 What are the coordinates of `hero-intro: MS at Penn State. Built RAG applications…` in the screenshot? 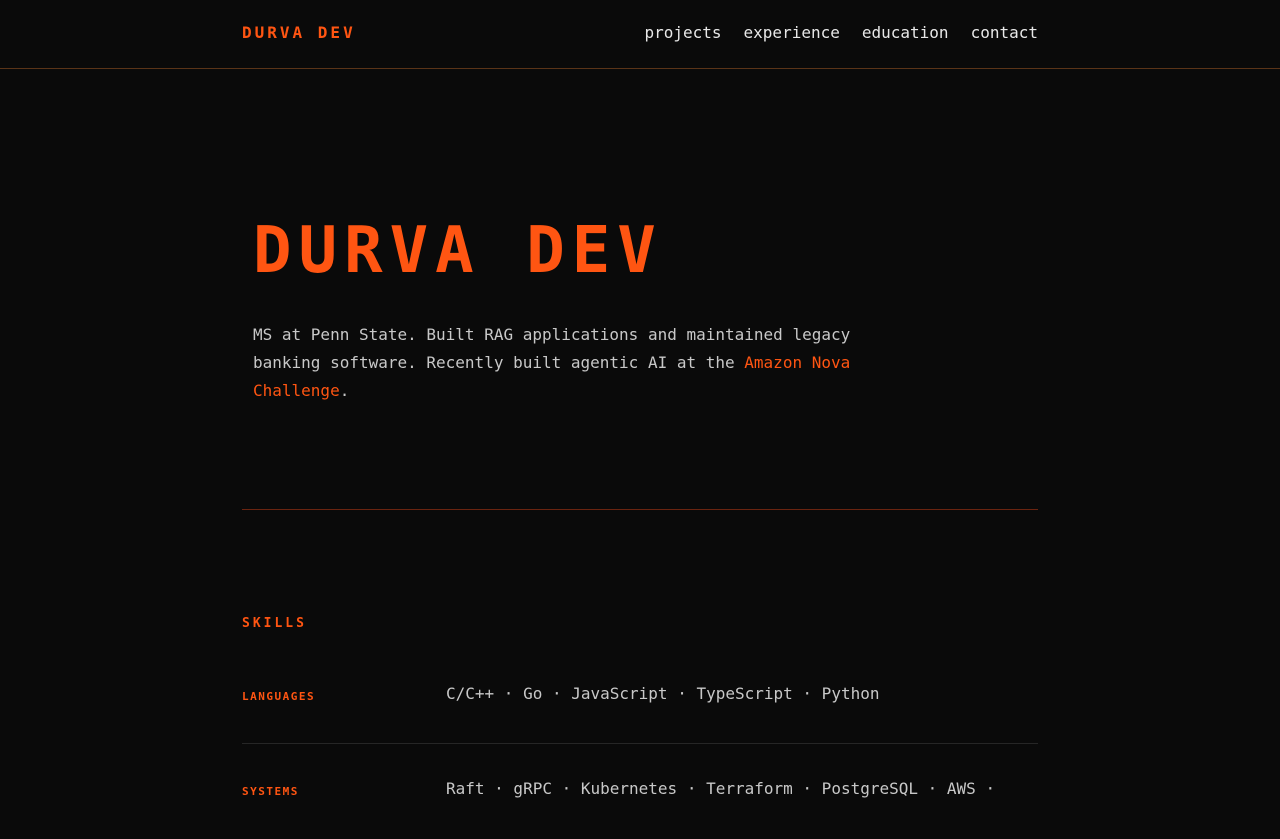 It's located at (573, 363).